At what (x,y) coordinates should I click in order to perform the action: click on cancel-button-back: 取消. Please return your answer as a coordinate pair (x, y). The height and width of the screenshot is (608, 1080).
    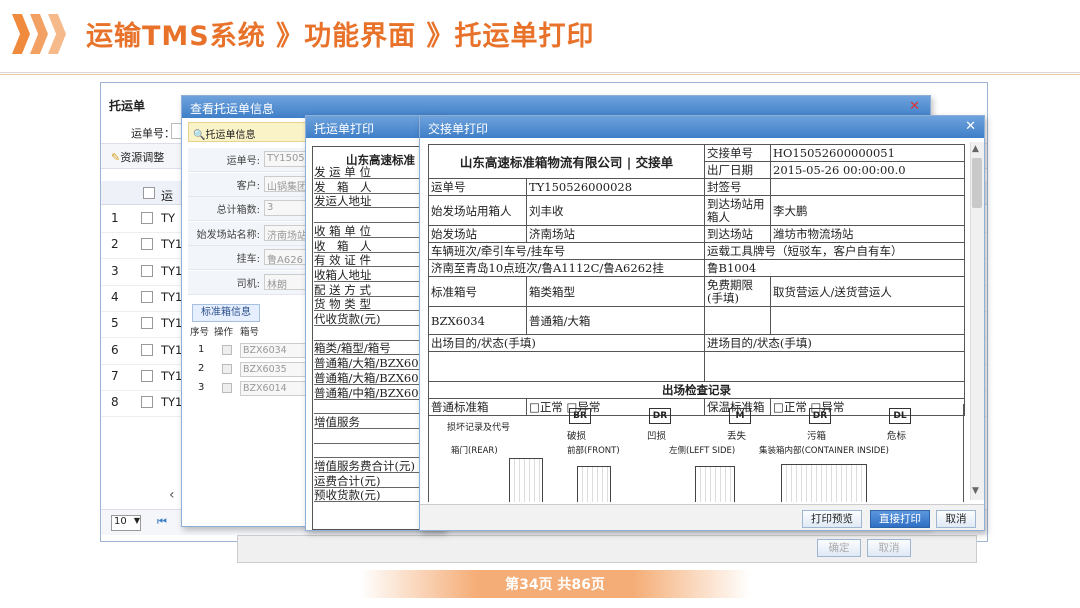
    Looking at the image, I should click on (889, 548).